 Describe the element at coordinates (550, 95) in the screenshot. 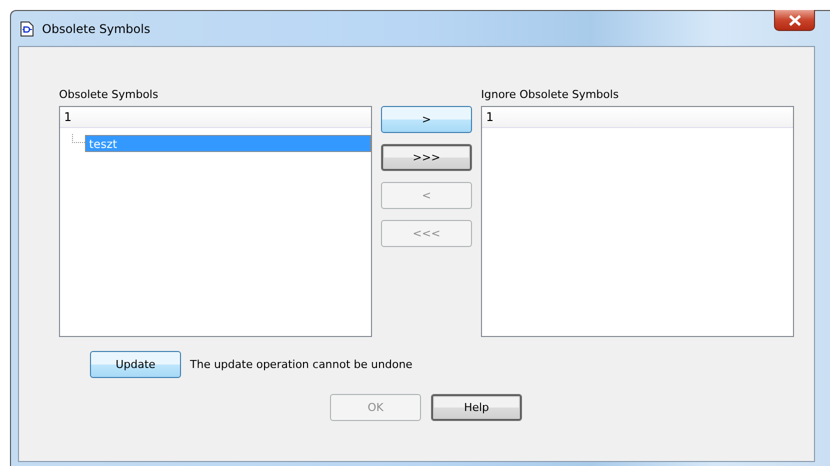

I see `list-label: Ignore Obsolete Symbols` at that location.